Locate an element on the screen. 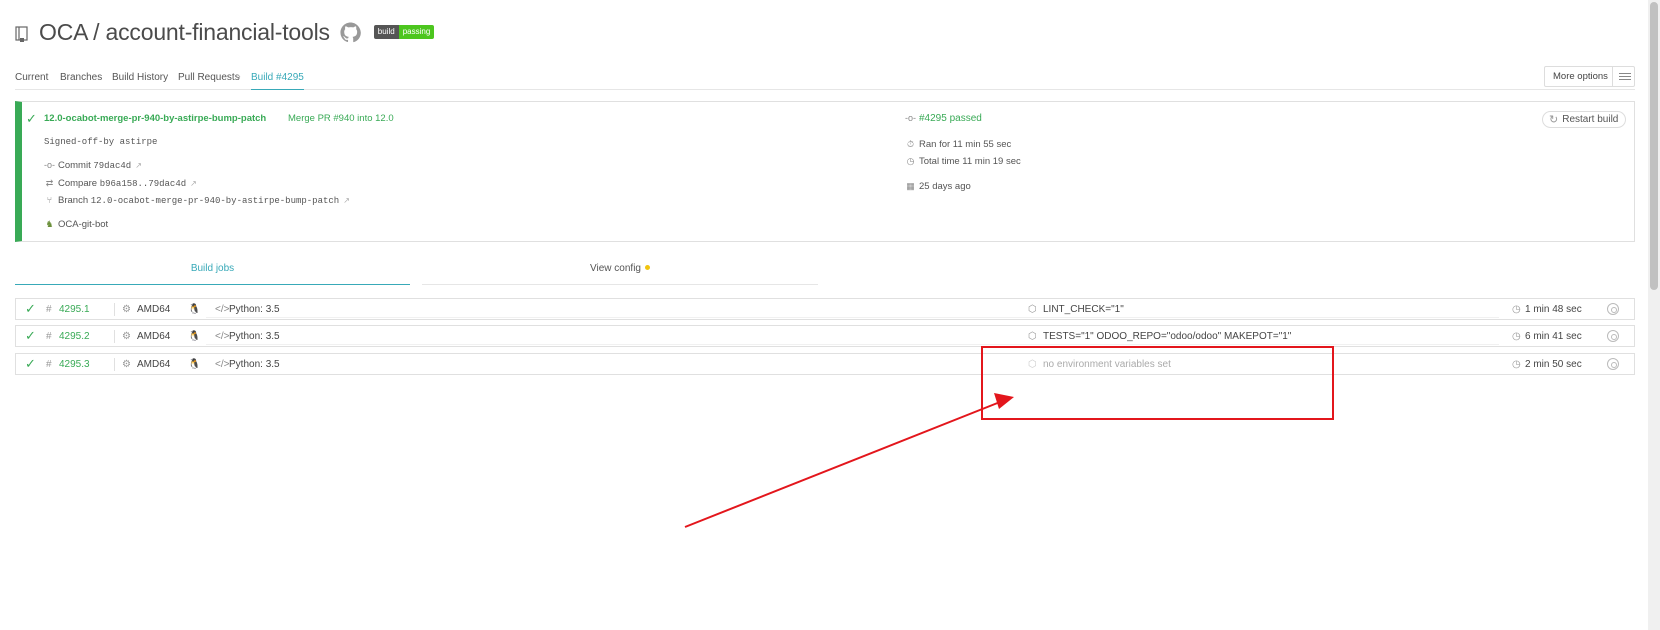 Image resolution: width=1660 pixels, height=630 pixels. page-scrollbar is located at coordinates (1654, 315).